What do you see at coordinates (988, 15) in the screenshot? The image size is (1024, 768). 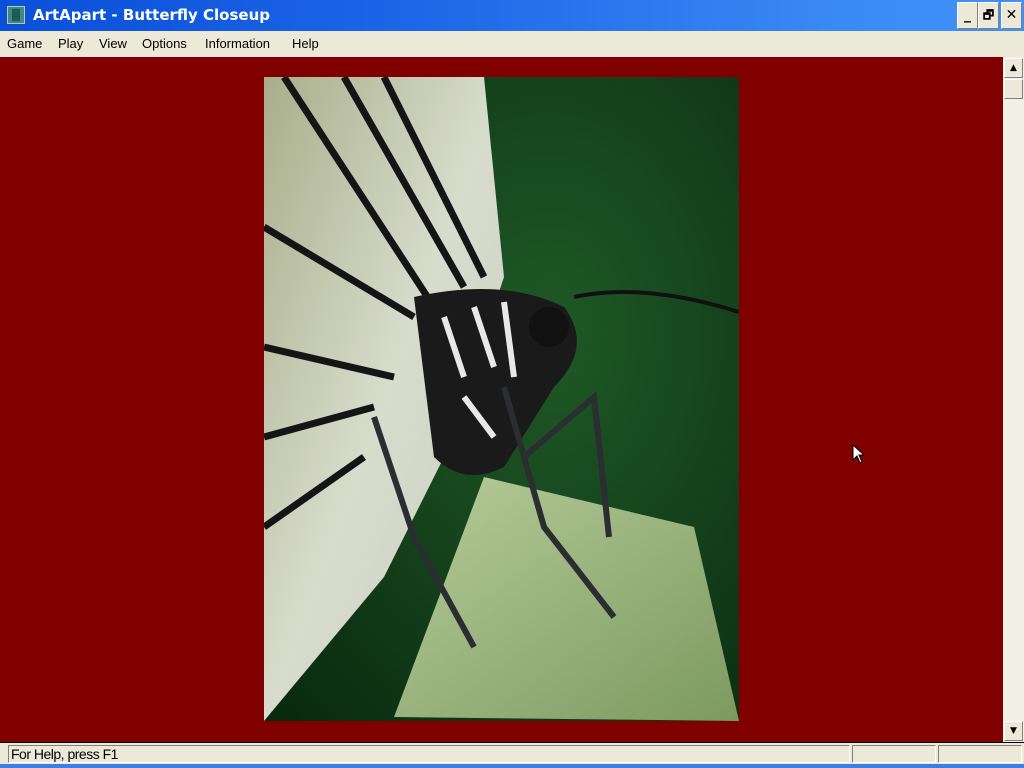 I see `restore-button: 🗗` at bounding box center [988, 15].